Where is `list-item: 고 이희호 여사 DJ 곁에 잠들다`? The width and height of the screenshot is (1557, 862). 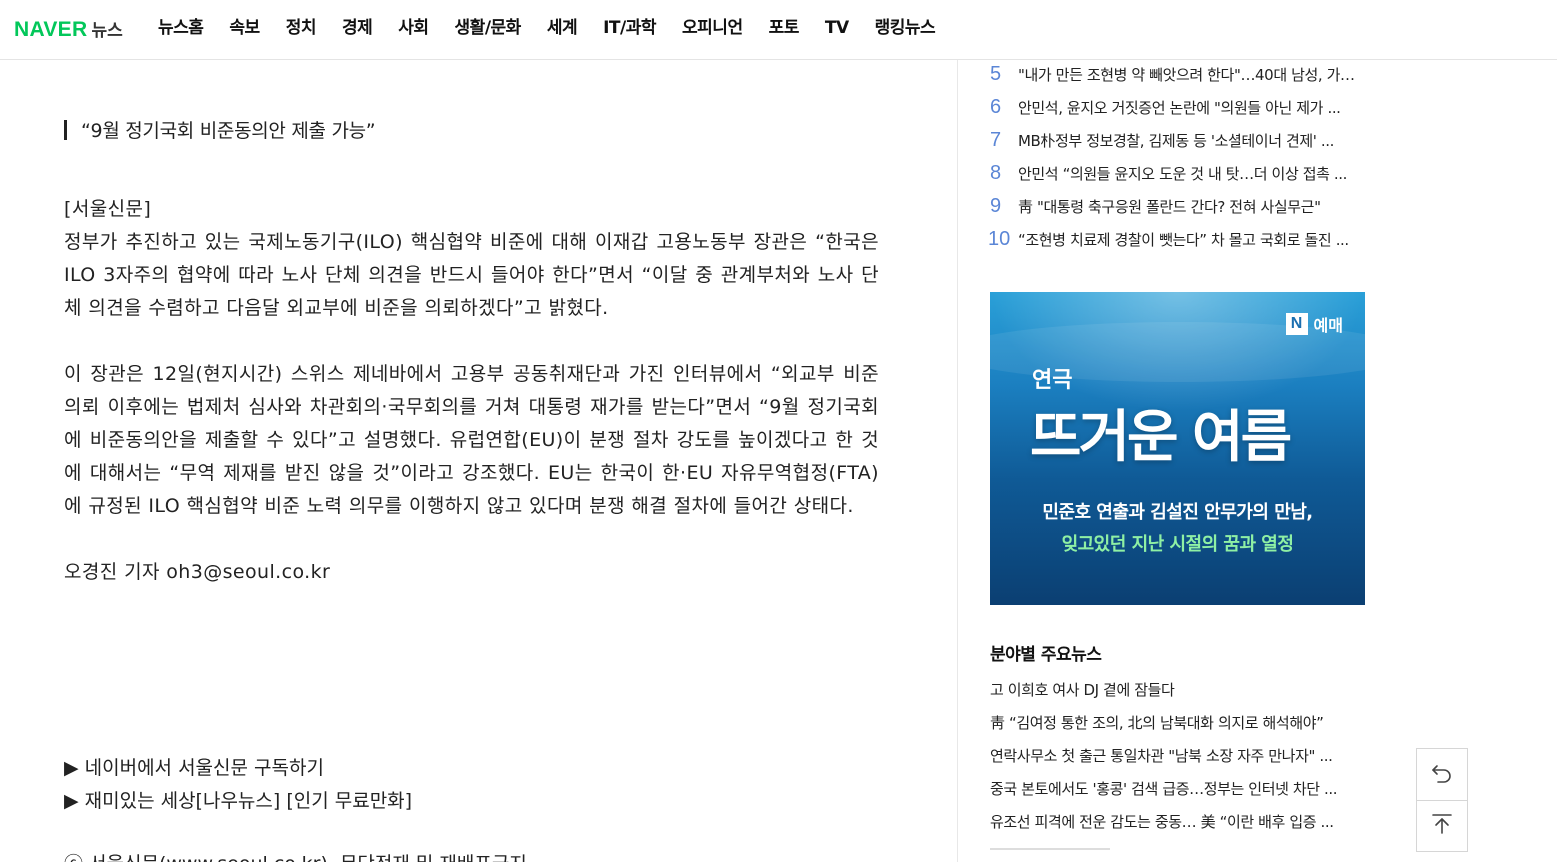
list-item: 고 이희호 여사 DJ 곁에 잠들다 is located at coordinates (1178, 690).